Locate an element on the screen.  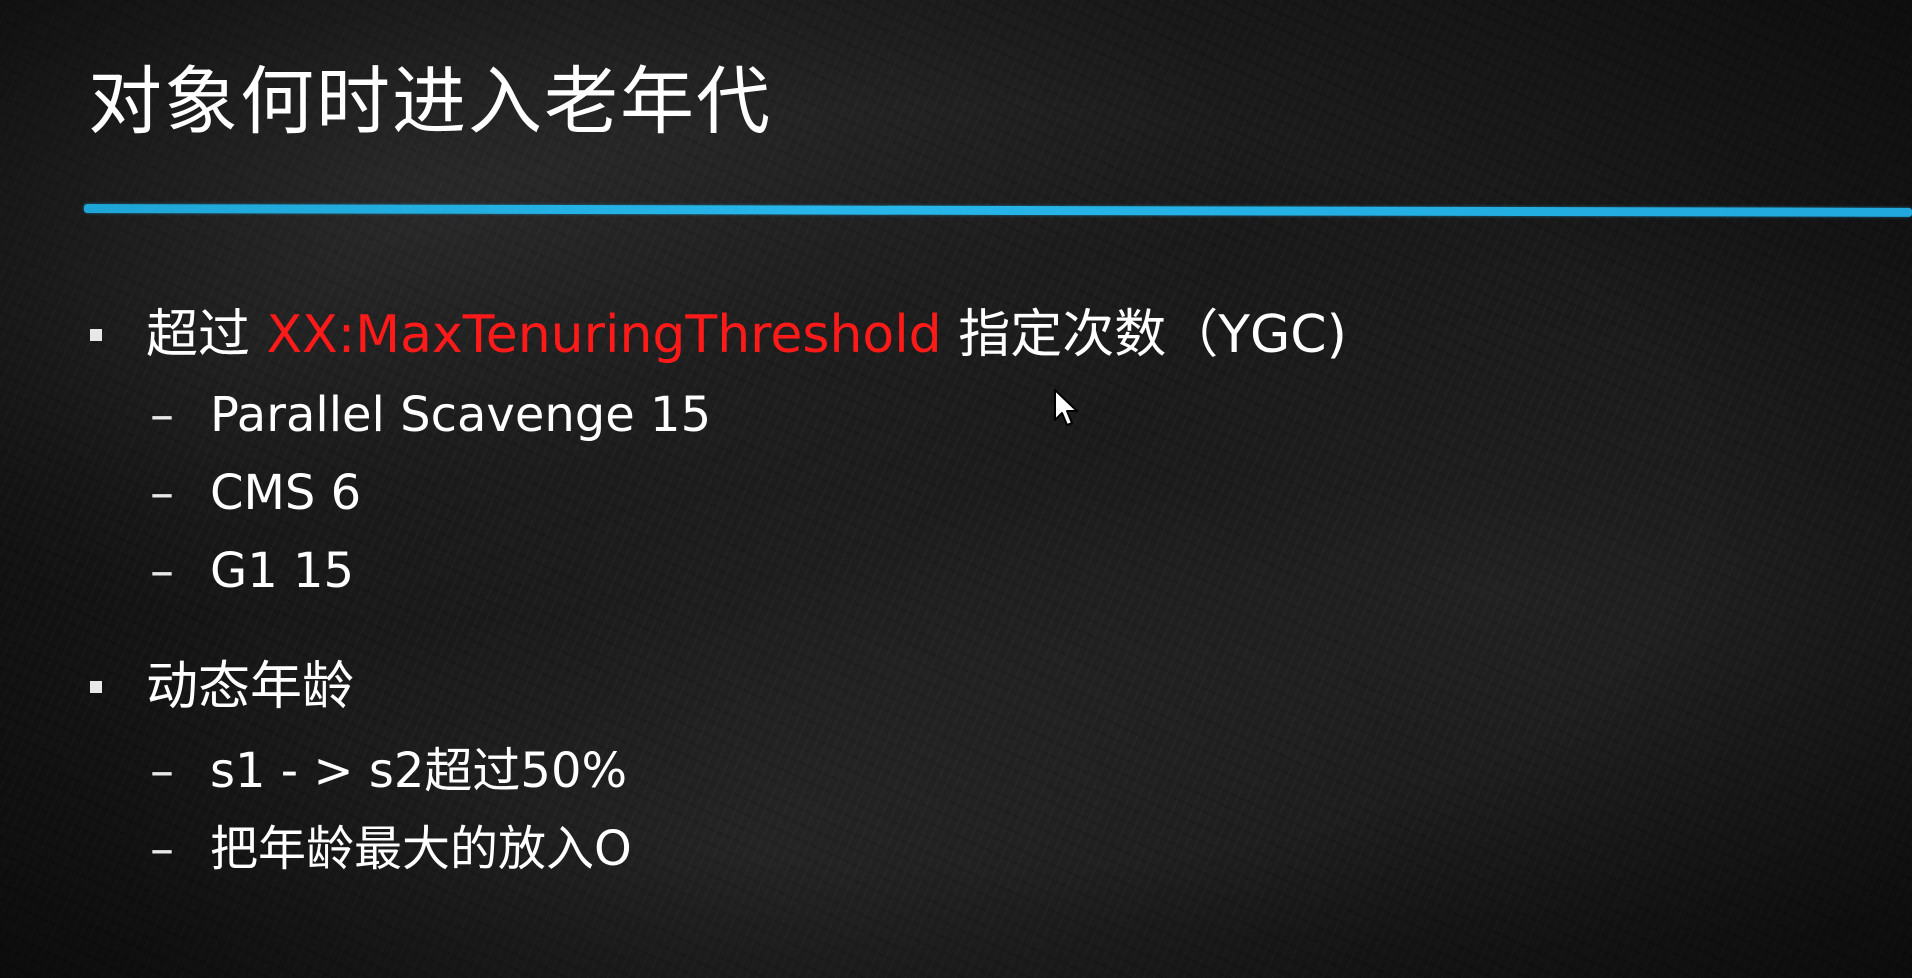
sub-item: – Parallel Scavenge 15 is located at coordinates (430, 415).